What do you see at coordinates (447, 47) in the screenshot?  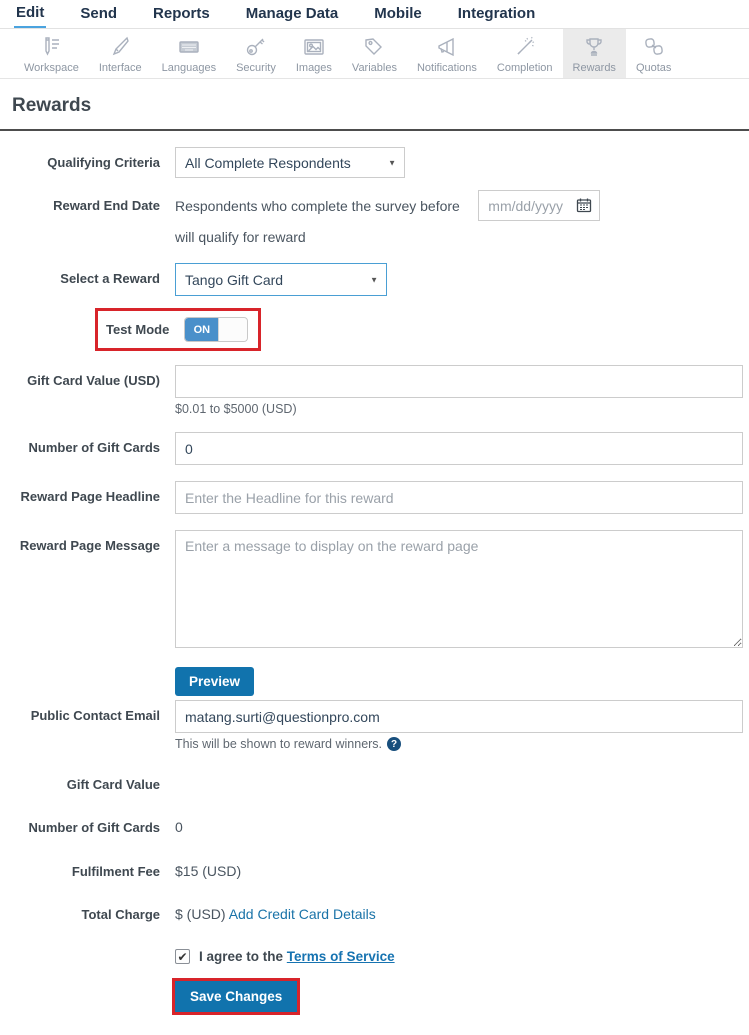 I see `notifications-icon` at bounding box center [447, 47].